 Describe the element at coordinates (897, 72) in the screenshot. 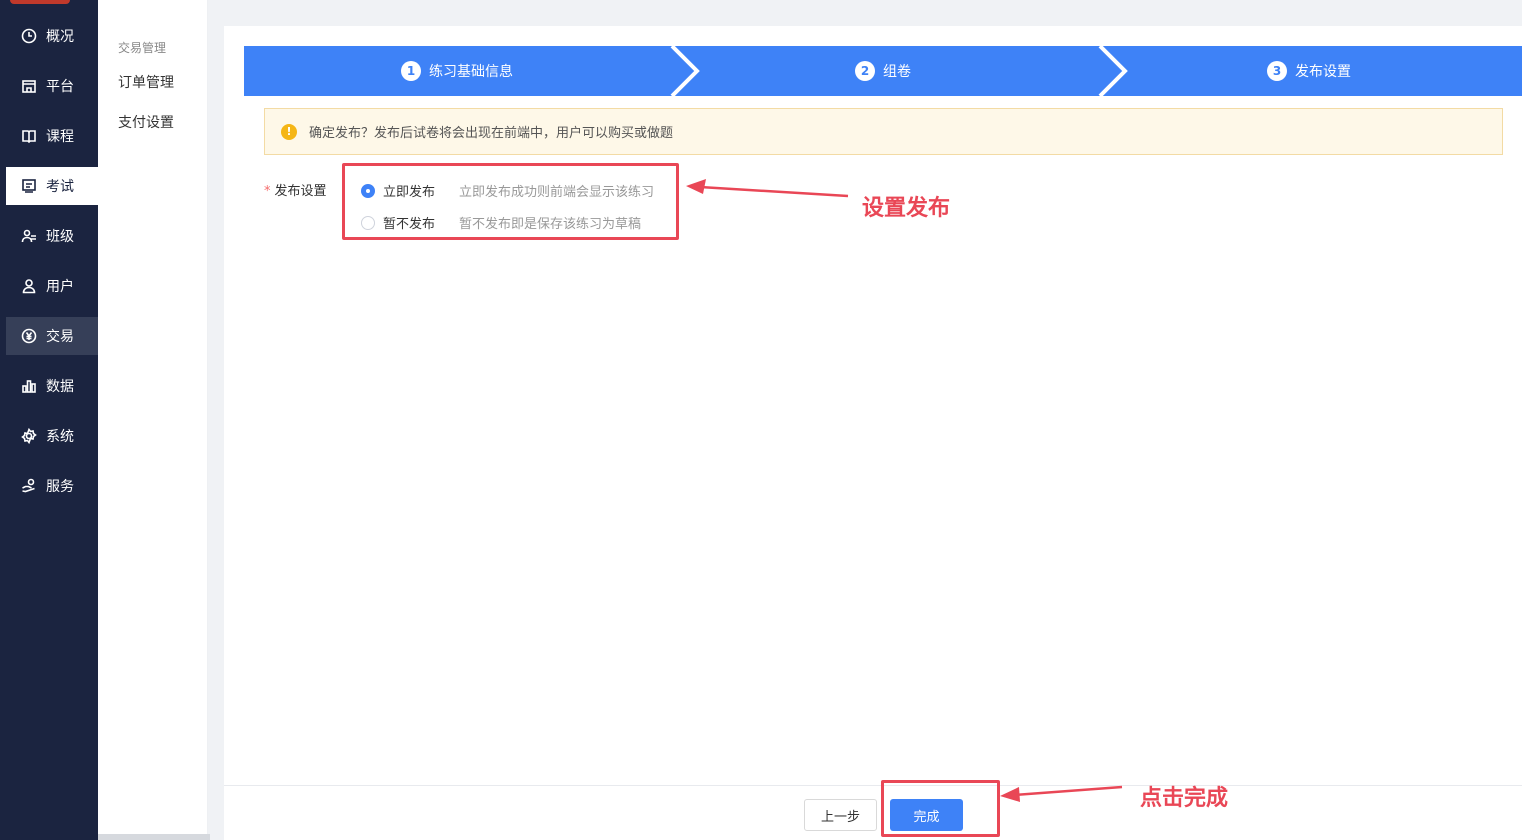

I see `step-label: 组卷` at that location.